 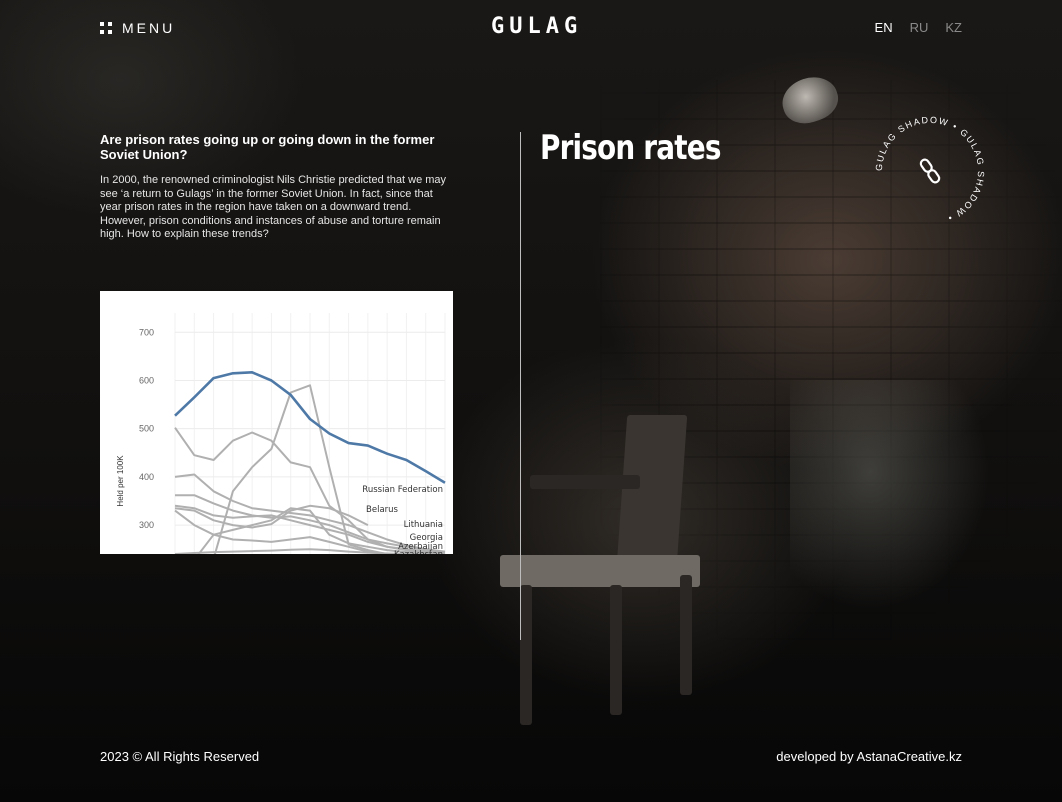 What do you see at coordinates (146, 380) in the screenshot?
I see `y-tick-label: 600` at bounding box center [146, 380].